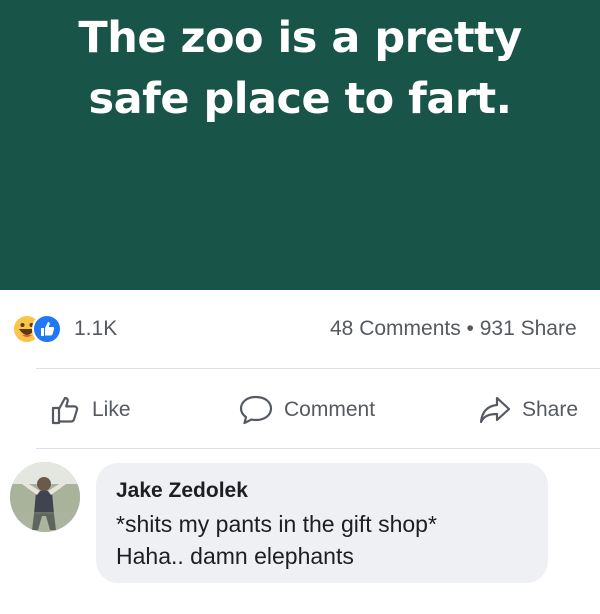  Describe the element at coordinates (300, 38) in the screenshot. I see `post-text-line-1: The zoo is a pretty` at that location.